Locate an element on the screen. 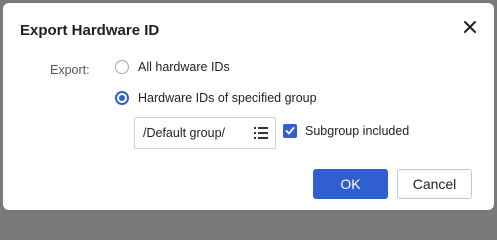 This screenshot has height=240, width=497. close-button is located at coordinates (470, 27).